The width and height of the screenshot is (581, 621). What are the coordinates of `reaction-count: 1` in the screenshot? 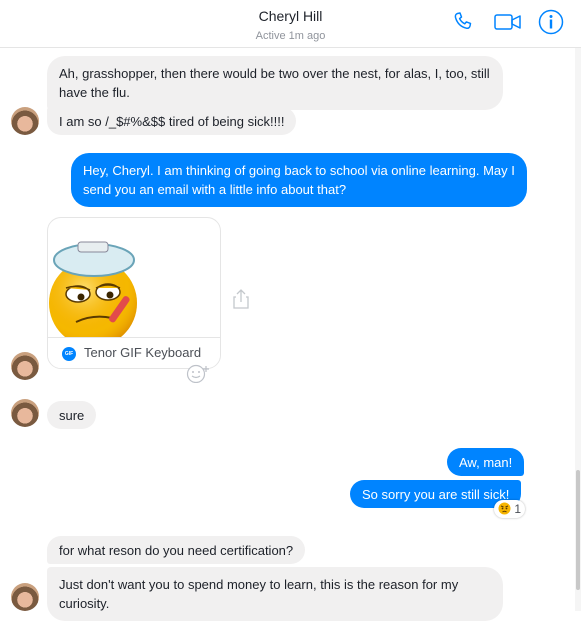 It's located at (518, 509).